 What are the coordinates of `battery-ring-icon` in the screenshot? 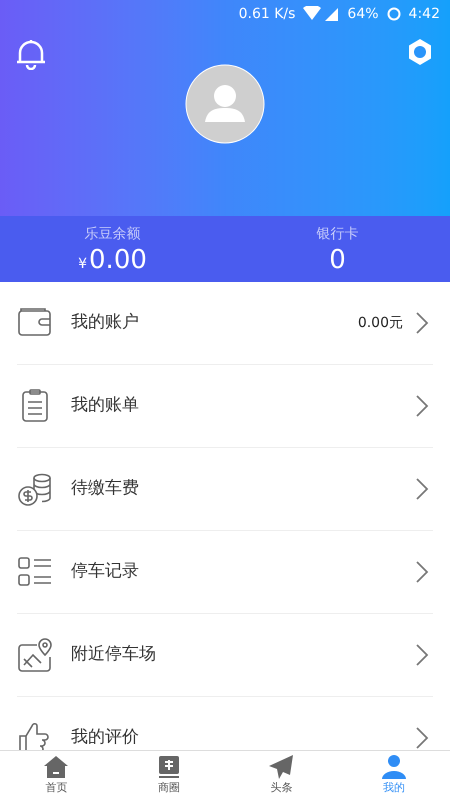 It's located at (393, 14).